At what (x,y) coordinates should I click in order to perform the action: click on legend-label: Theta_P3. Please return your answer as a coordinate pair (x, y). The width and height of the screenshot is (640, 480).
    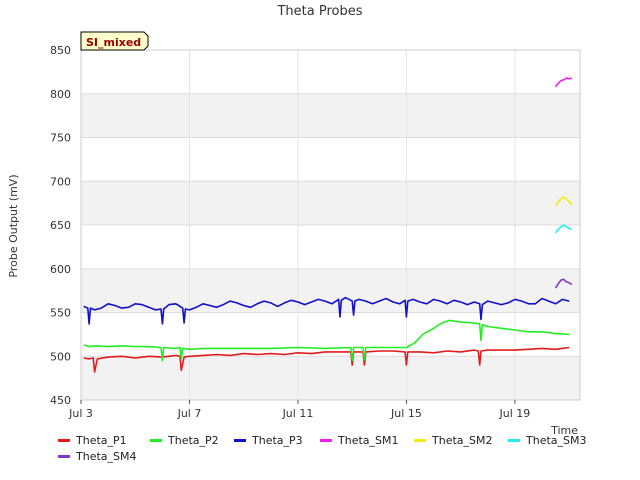
    Looking at the image, I should click on (277, 440).